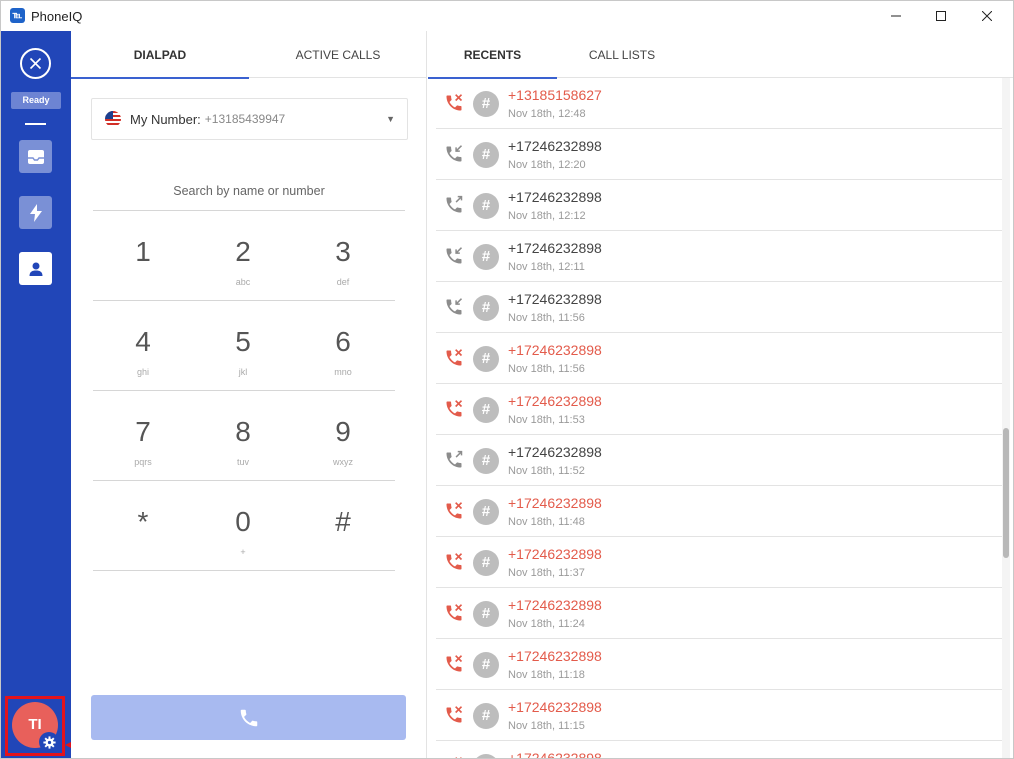  I want to click on recent-call-item: # +13185158627 Nov 18th, 12:48, so click(719, 103).